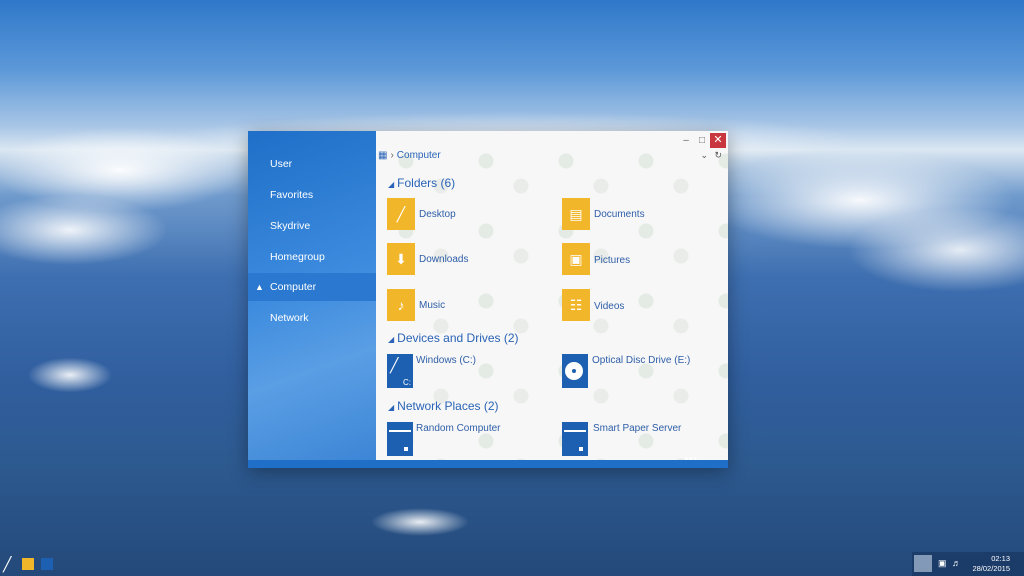  What do you see at coordinates (426, 183) in the screenshot?
I see `section-title: Folders (6)` at bounding box center [426, 183].